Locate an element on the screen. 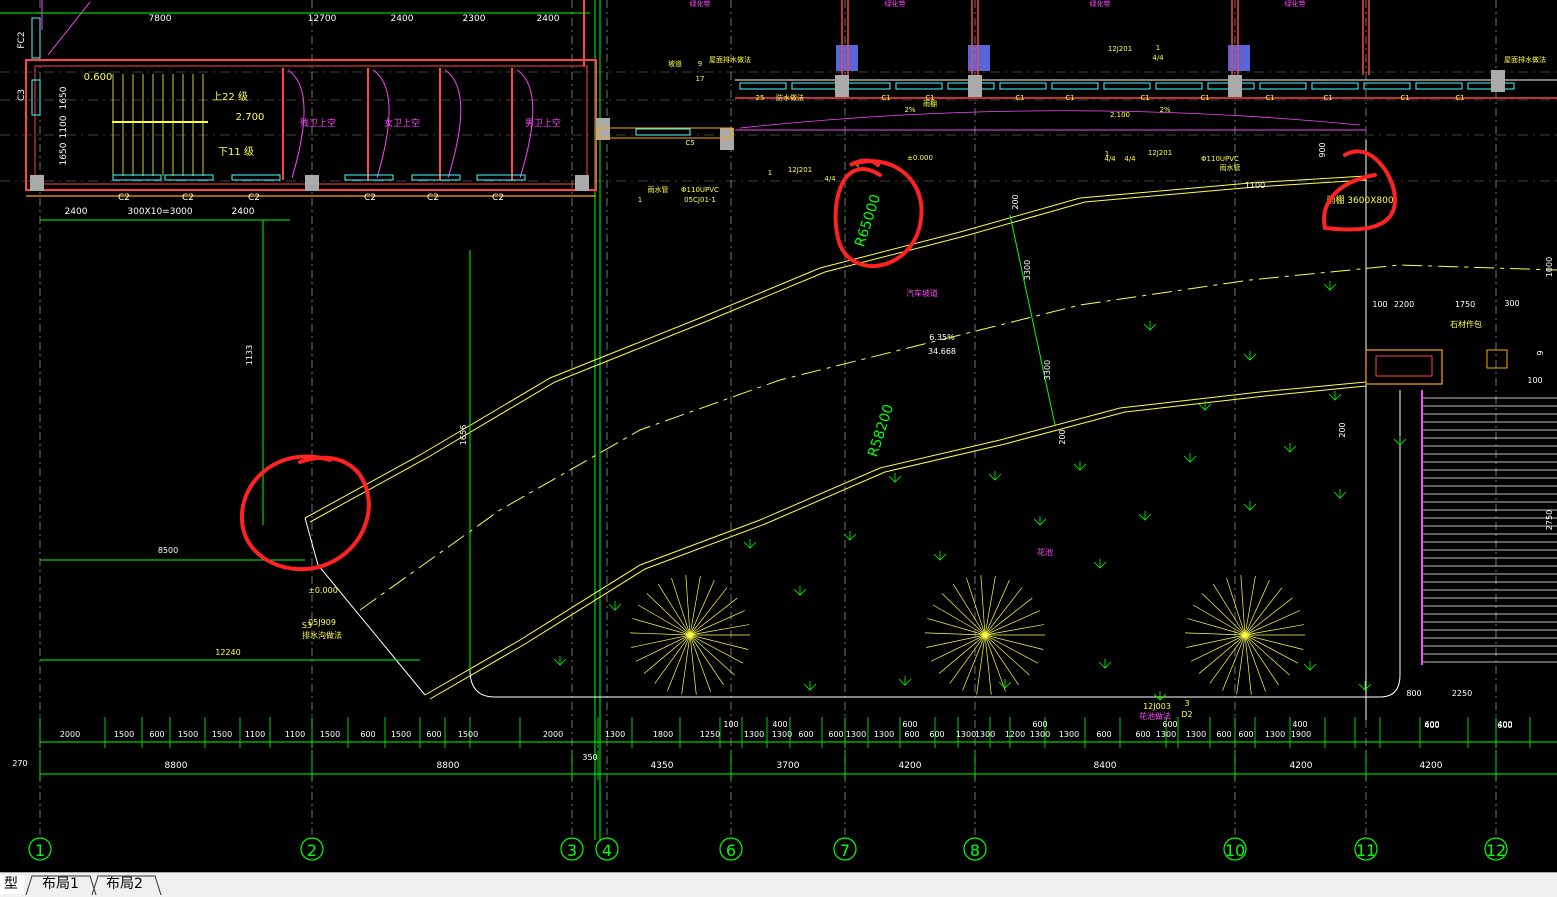 This screenshot has width=1557, height=897. ramp-label: 05J909 is located at coordinates (322, 622).